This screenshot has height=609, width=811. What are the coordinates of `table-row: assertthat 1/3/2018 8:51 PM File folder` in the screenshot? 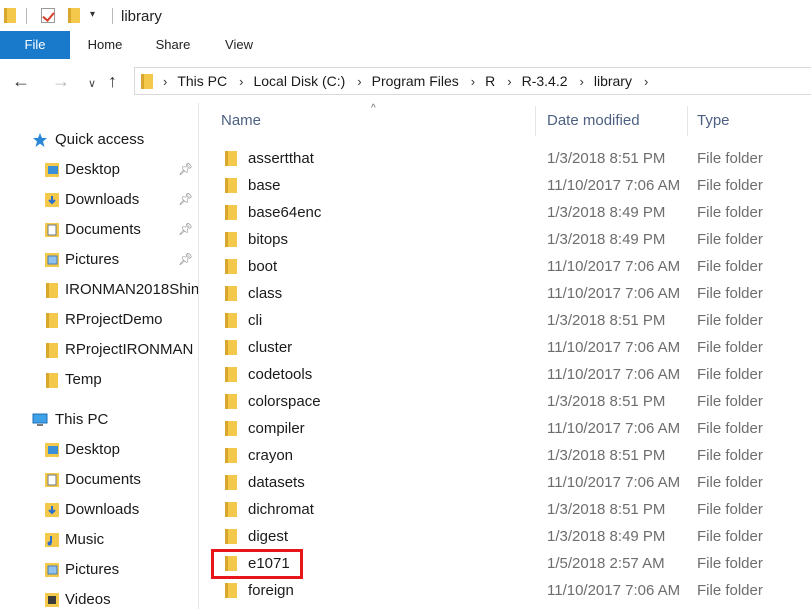 It's located at (511, 158).